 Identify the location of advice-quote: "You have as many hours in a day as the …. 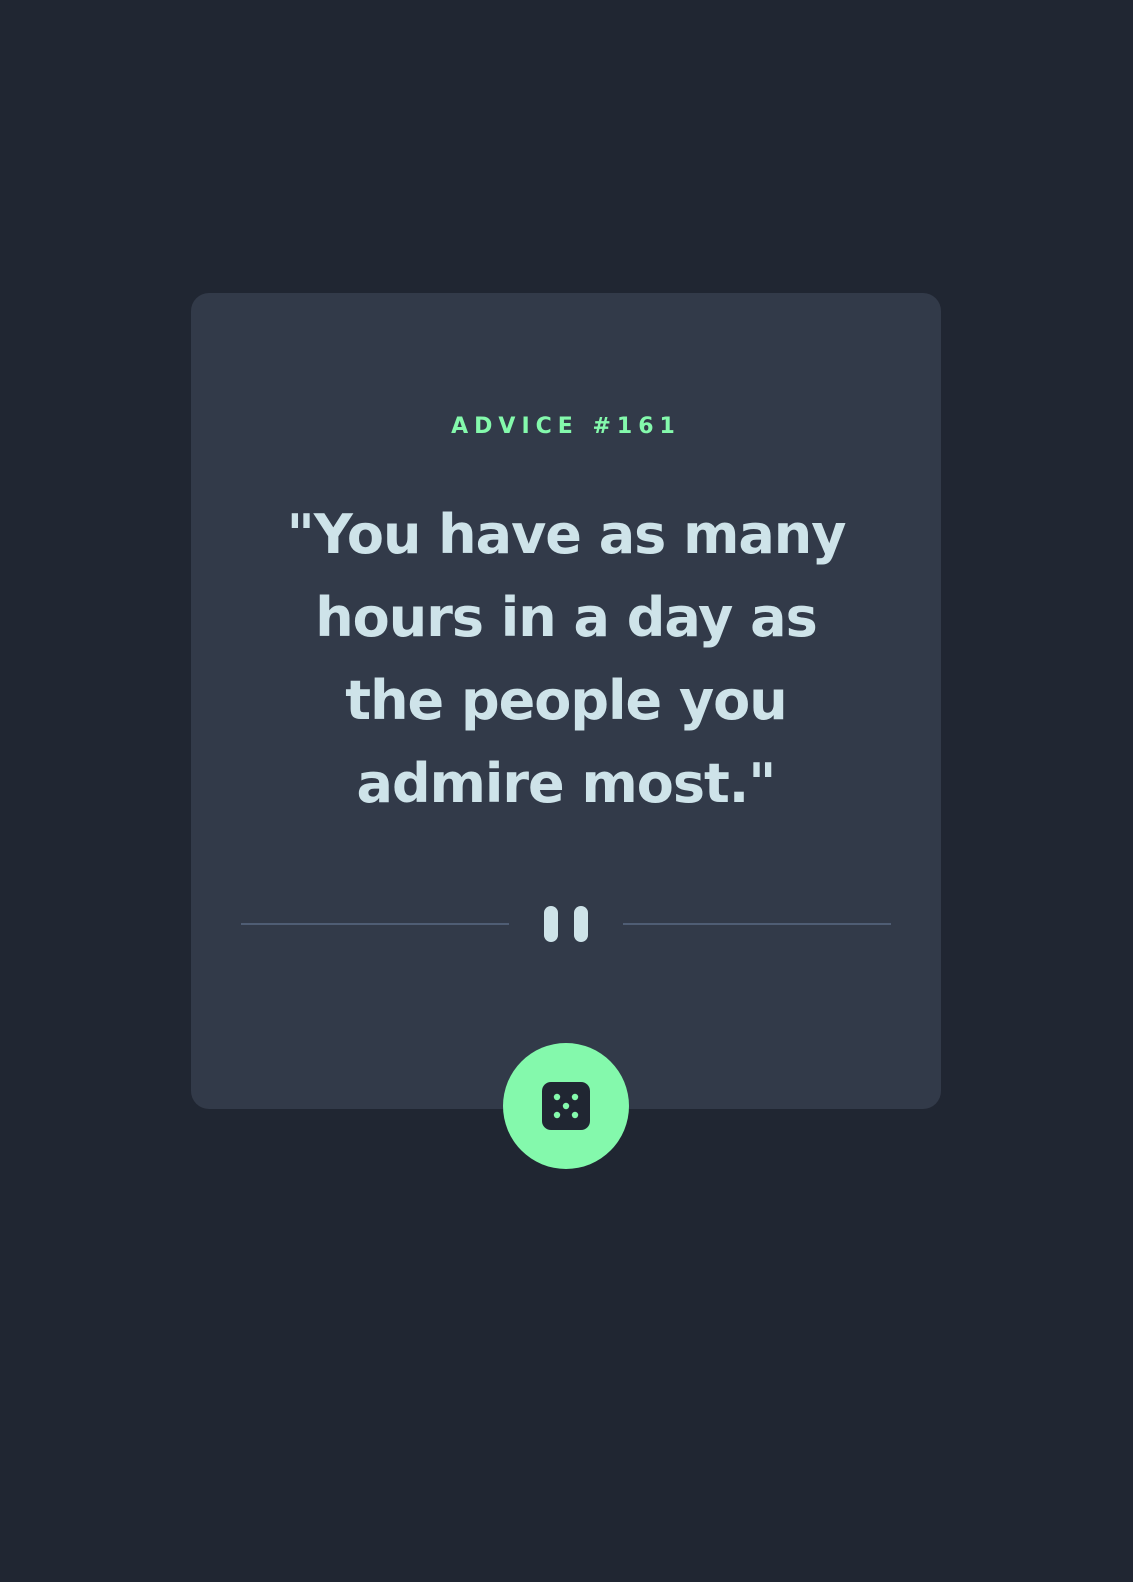
(566, 659).